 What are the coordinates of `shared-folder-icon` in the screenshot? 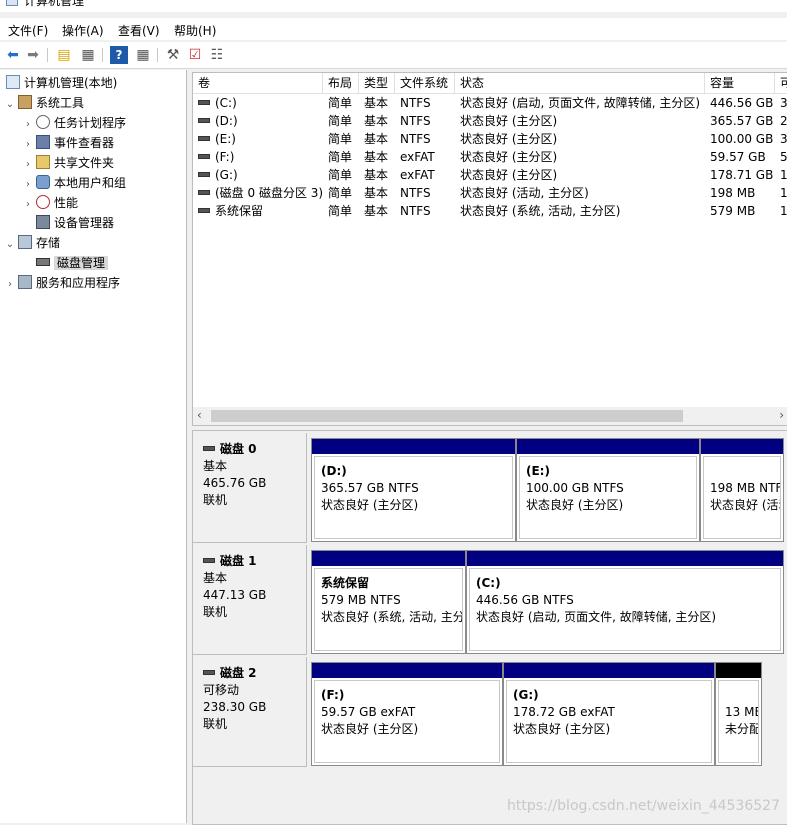 It's located at (43, 162).